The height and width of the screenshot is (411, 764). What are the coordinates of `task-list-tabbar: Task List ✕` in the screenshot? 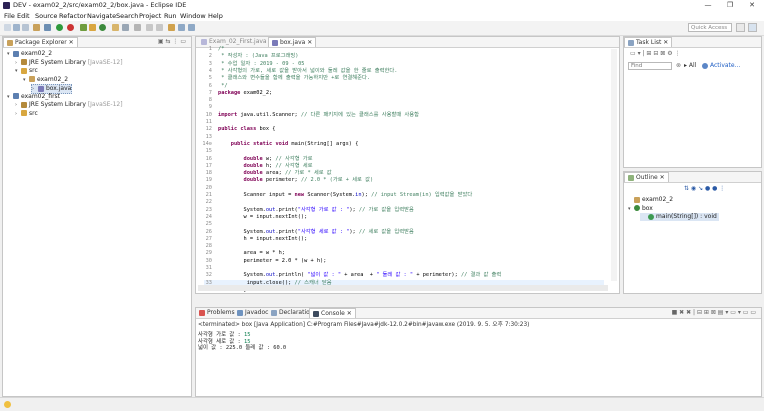 It's located at (692, 42).